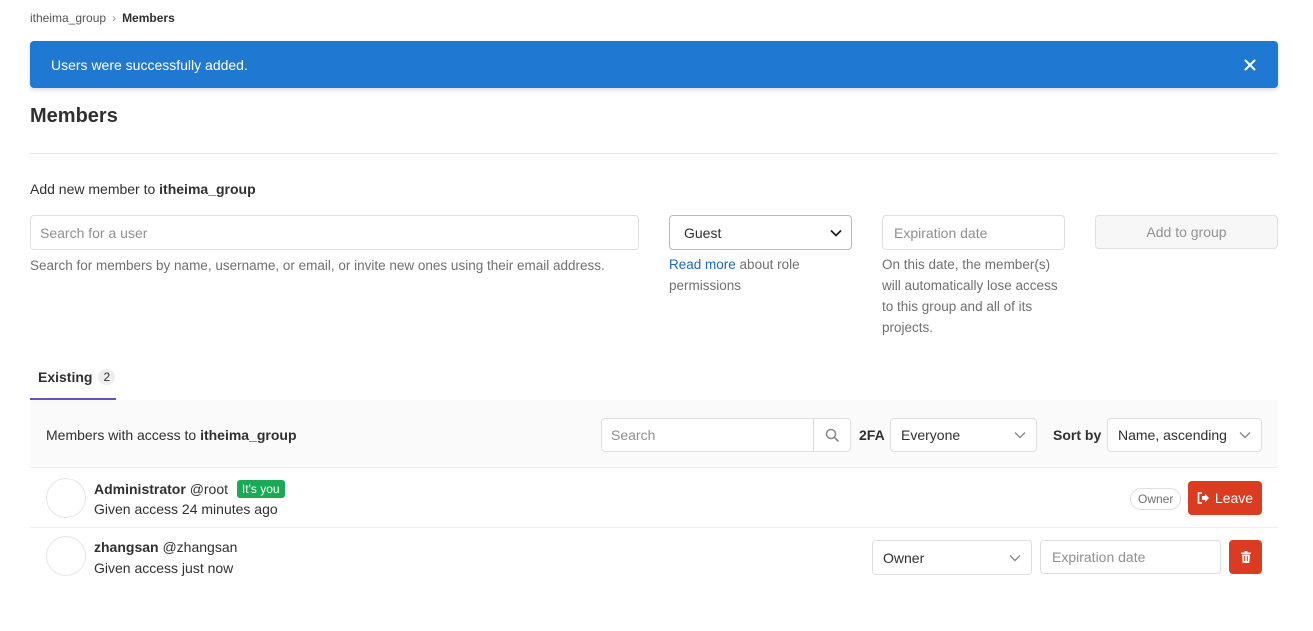  I want to click on expiration-date-input: Expiration date, so click(973, 232).